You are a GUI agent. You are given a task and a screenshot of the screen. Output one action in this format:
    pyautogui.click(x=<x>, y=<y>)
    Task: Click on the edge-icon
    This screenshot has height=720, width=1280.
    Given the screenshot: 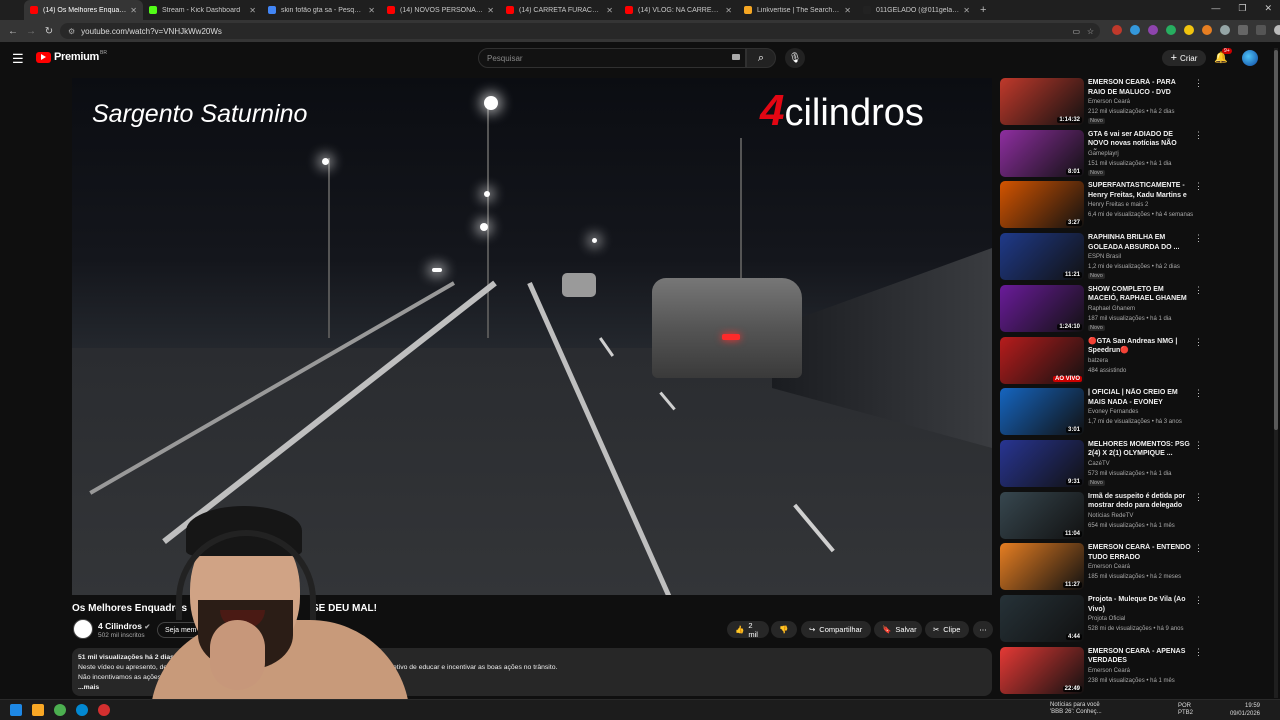 What is the action you would take?
    pyautogui.click(x=82, y=710)
    